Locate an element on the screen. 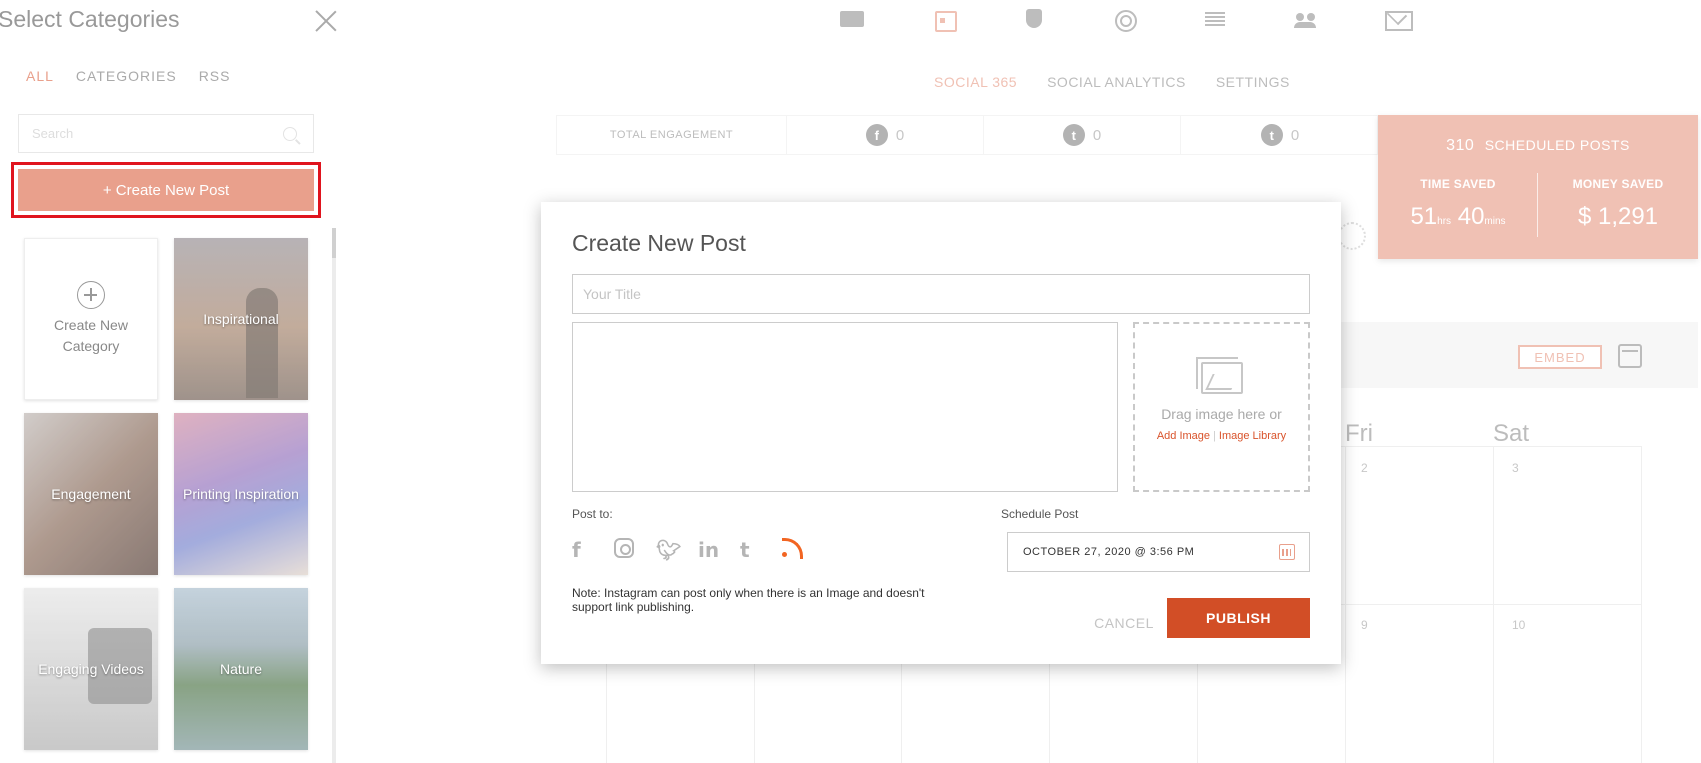  panel-scrollbar-thumb is located at coordinates (334, 243).